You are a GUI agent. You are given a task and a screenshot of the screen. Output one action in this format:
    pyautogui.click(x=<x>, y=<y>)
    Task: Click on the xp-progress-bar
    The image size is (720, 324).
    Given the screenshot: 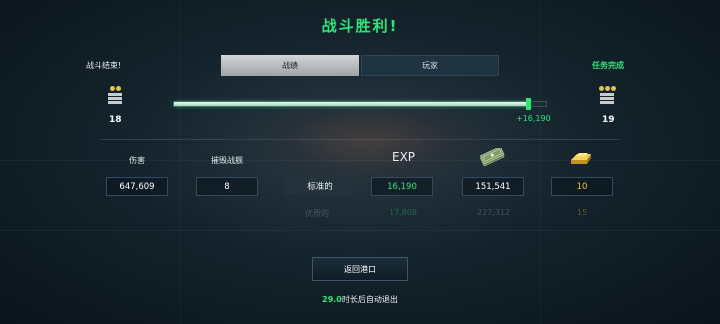 What is the action you would take?
    pyautogui.click(x=360, y=104)
    